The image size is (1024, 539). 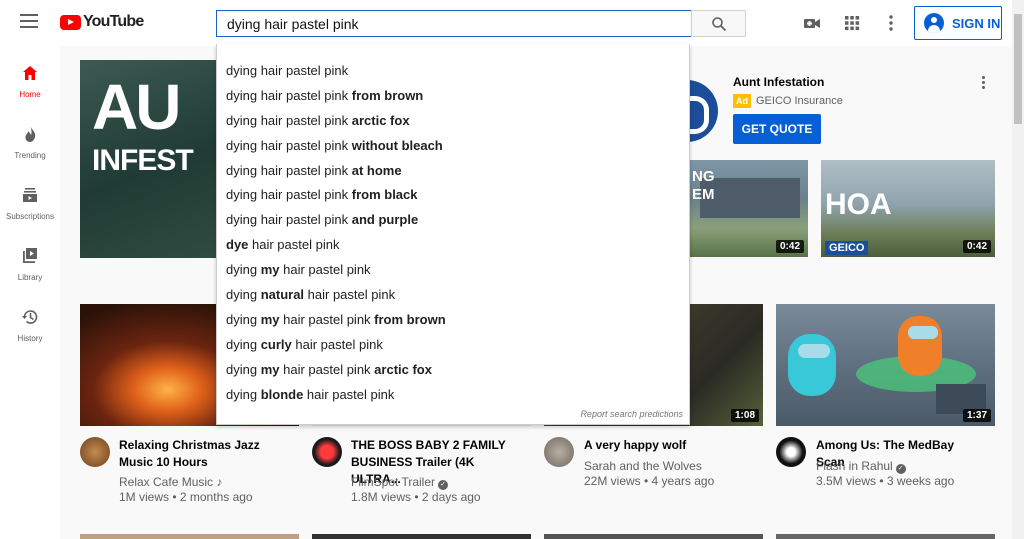 I want to click on ad-video-text: HOA, so click(x=858, y=204).